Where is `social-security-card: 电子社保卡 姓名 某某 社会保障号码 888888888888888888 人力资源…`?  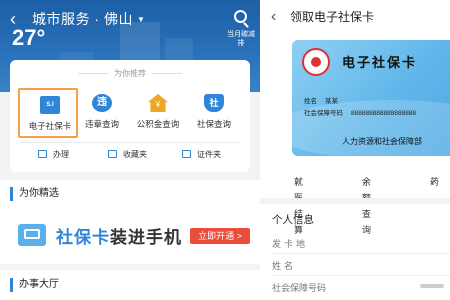
social-security-card: 电子社保卡 姓名 某某 社会保障号码 888888888888888888 人力资源… is located at coordinates (371, 98).